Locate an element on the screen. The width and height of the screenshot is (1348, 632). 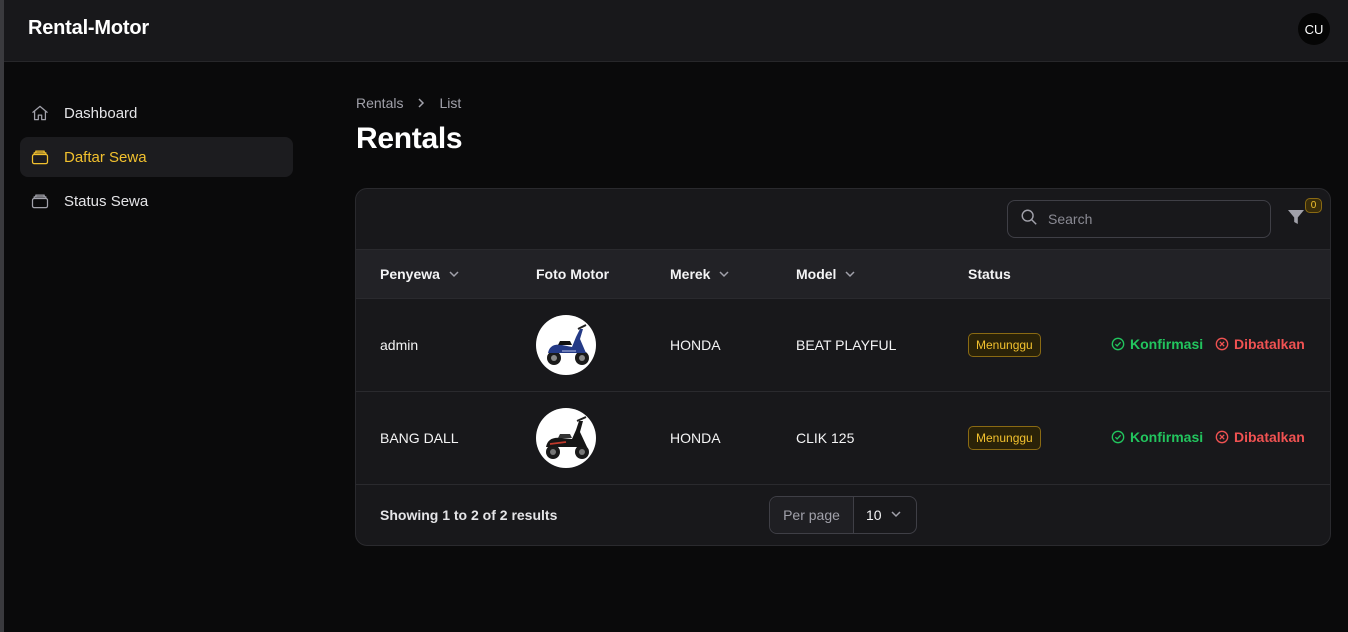
breadcrumb: Rentals List is located at coordinates (408, 103).